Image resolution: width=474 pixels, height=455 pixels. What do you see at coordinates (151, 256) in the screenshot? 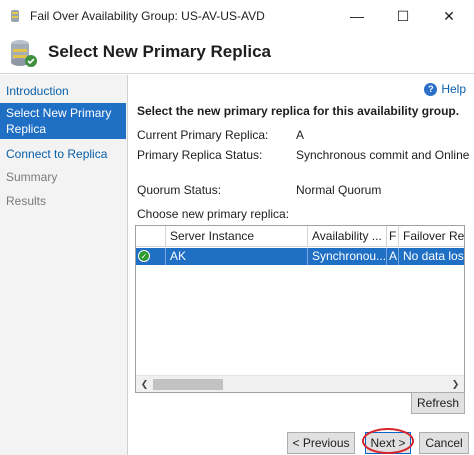
I see `row-status-cell: ✓` at bounding box center [151, 256].